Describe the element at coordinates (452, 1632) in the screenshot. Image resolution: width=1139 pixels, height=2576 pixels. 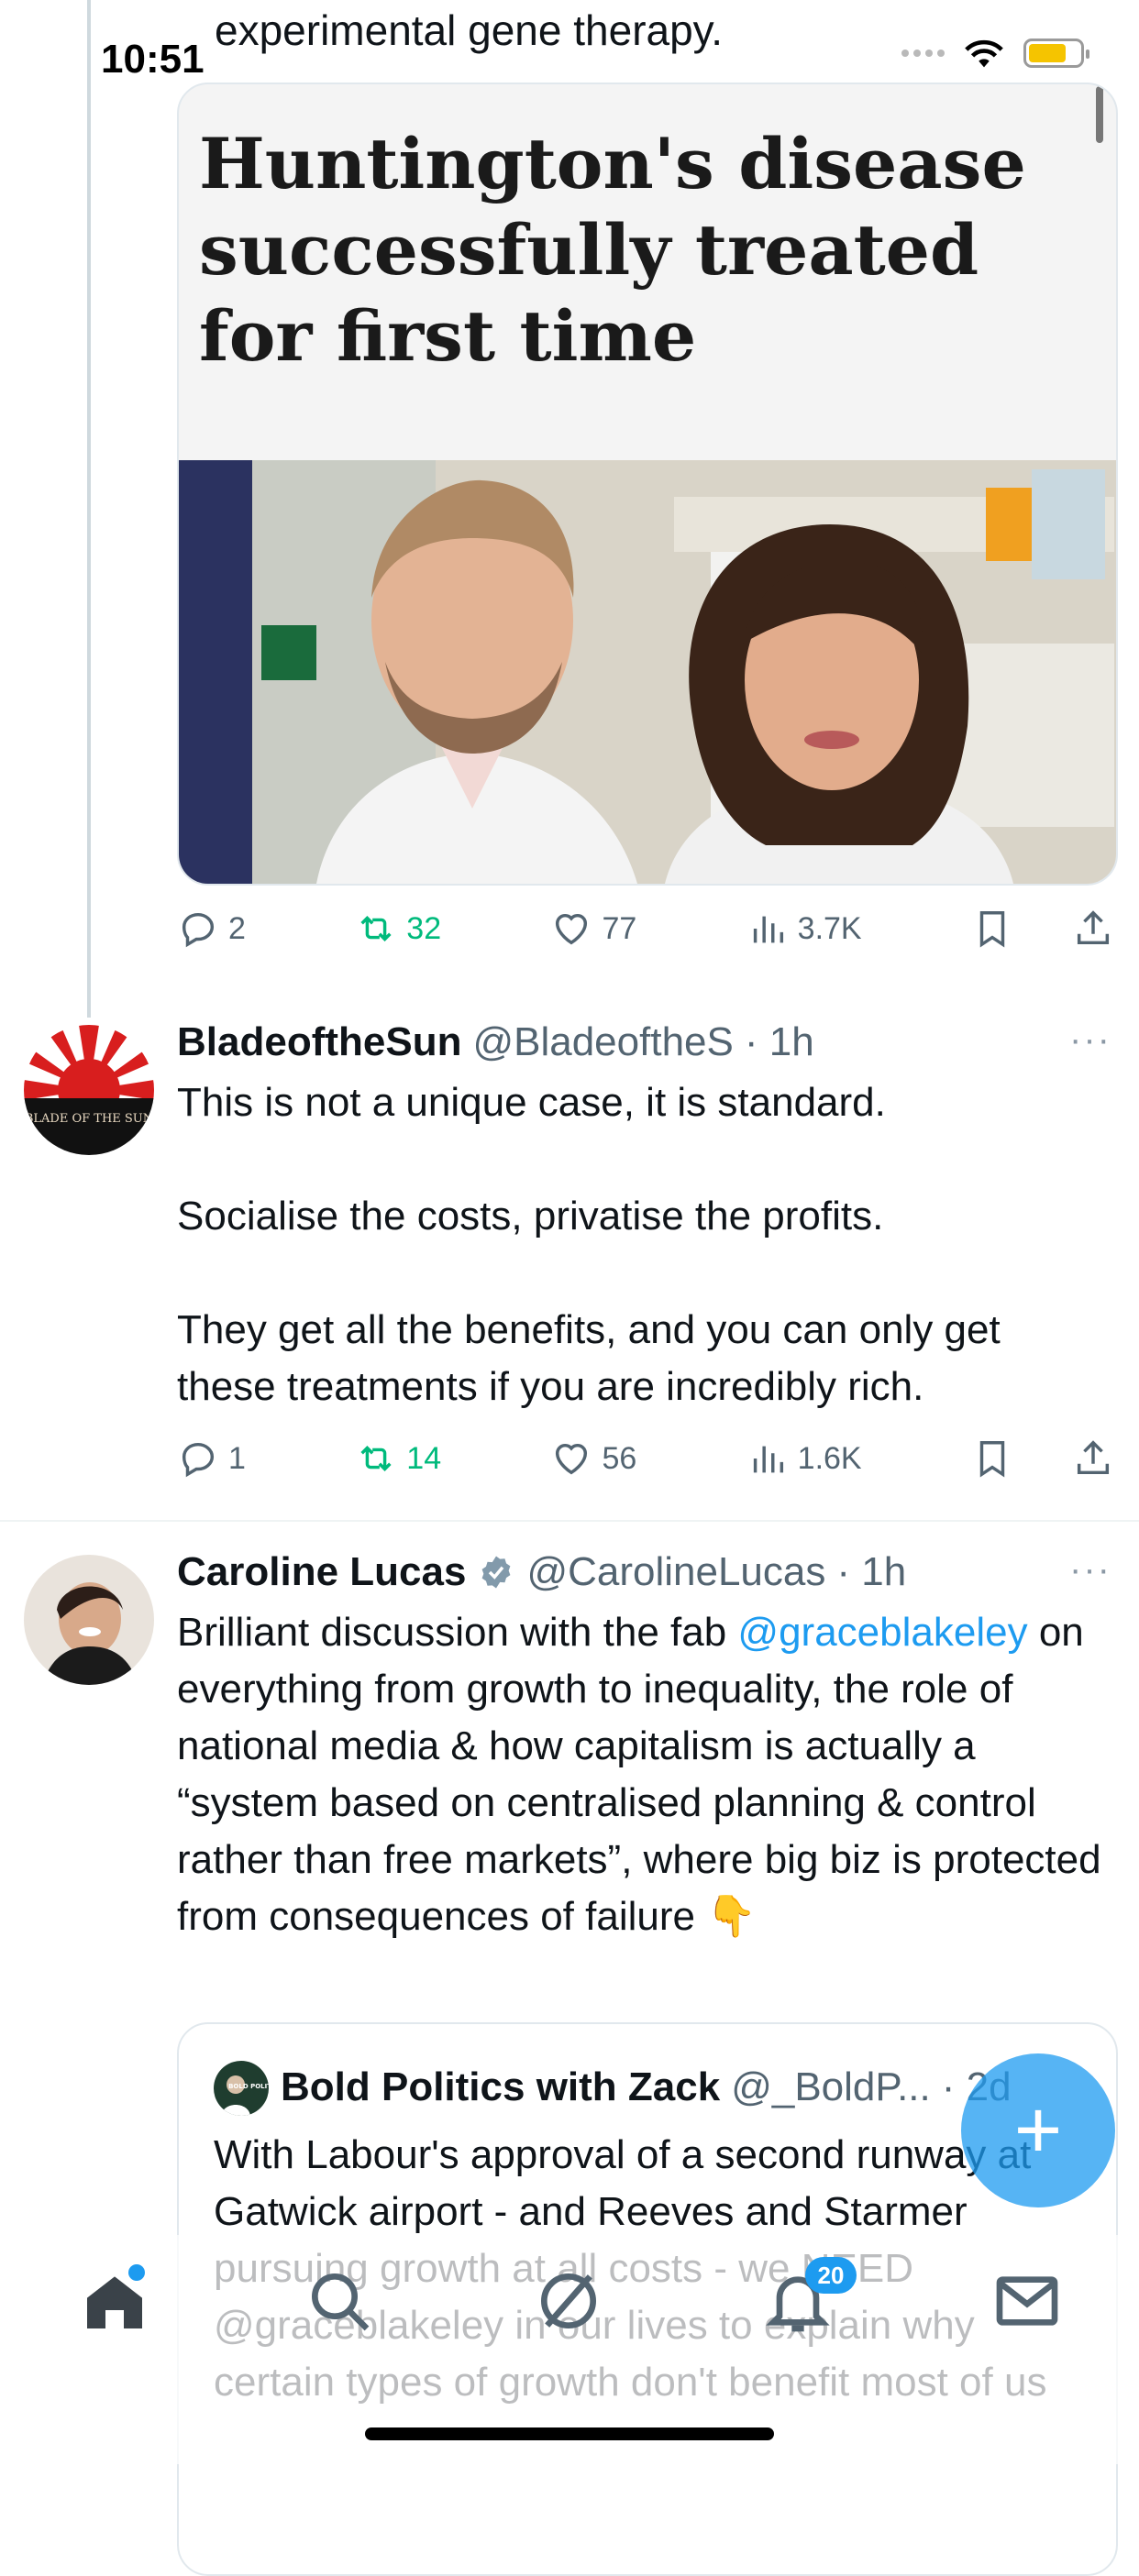
I see `tweet-text-start: Brilliant discussion with the fab` at that location.